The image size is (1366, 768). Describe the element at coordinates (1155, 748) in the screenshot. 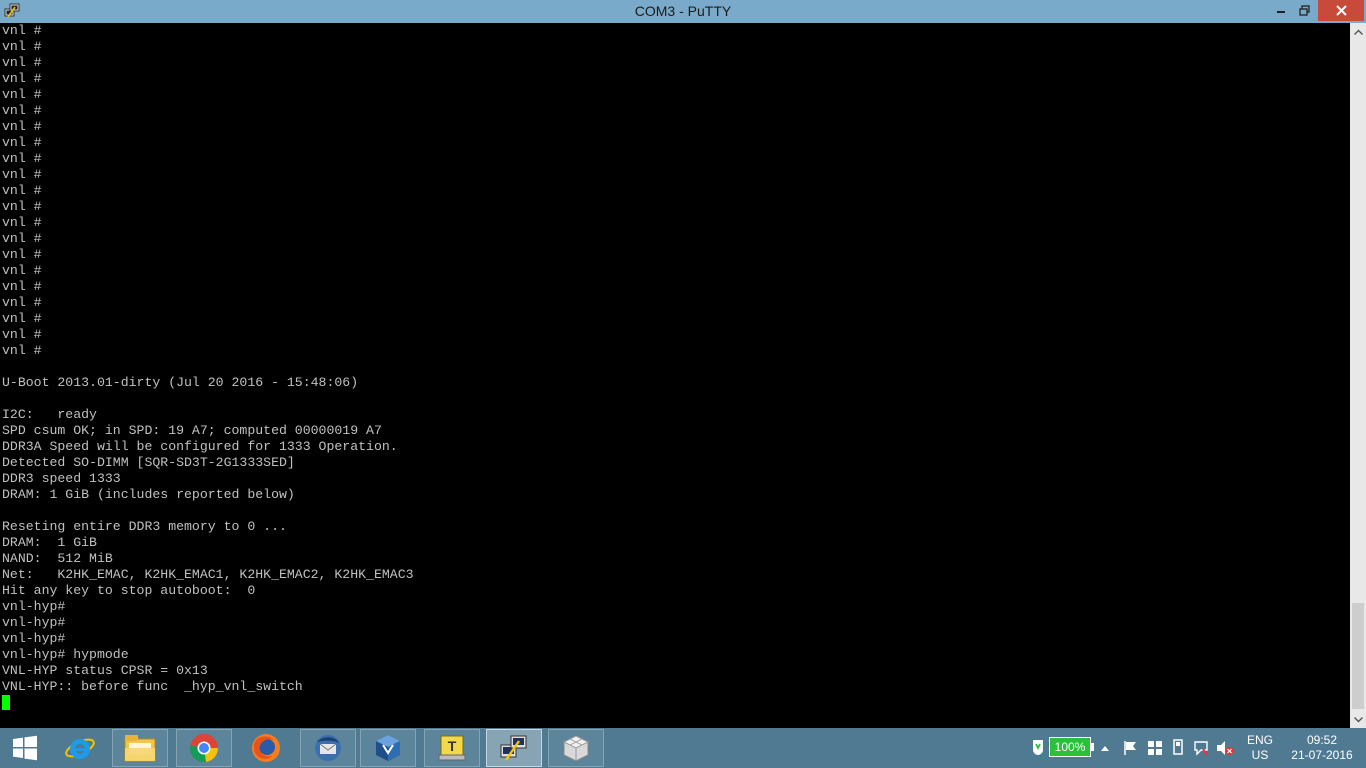

I see `network-icon` at that location.